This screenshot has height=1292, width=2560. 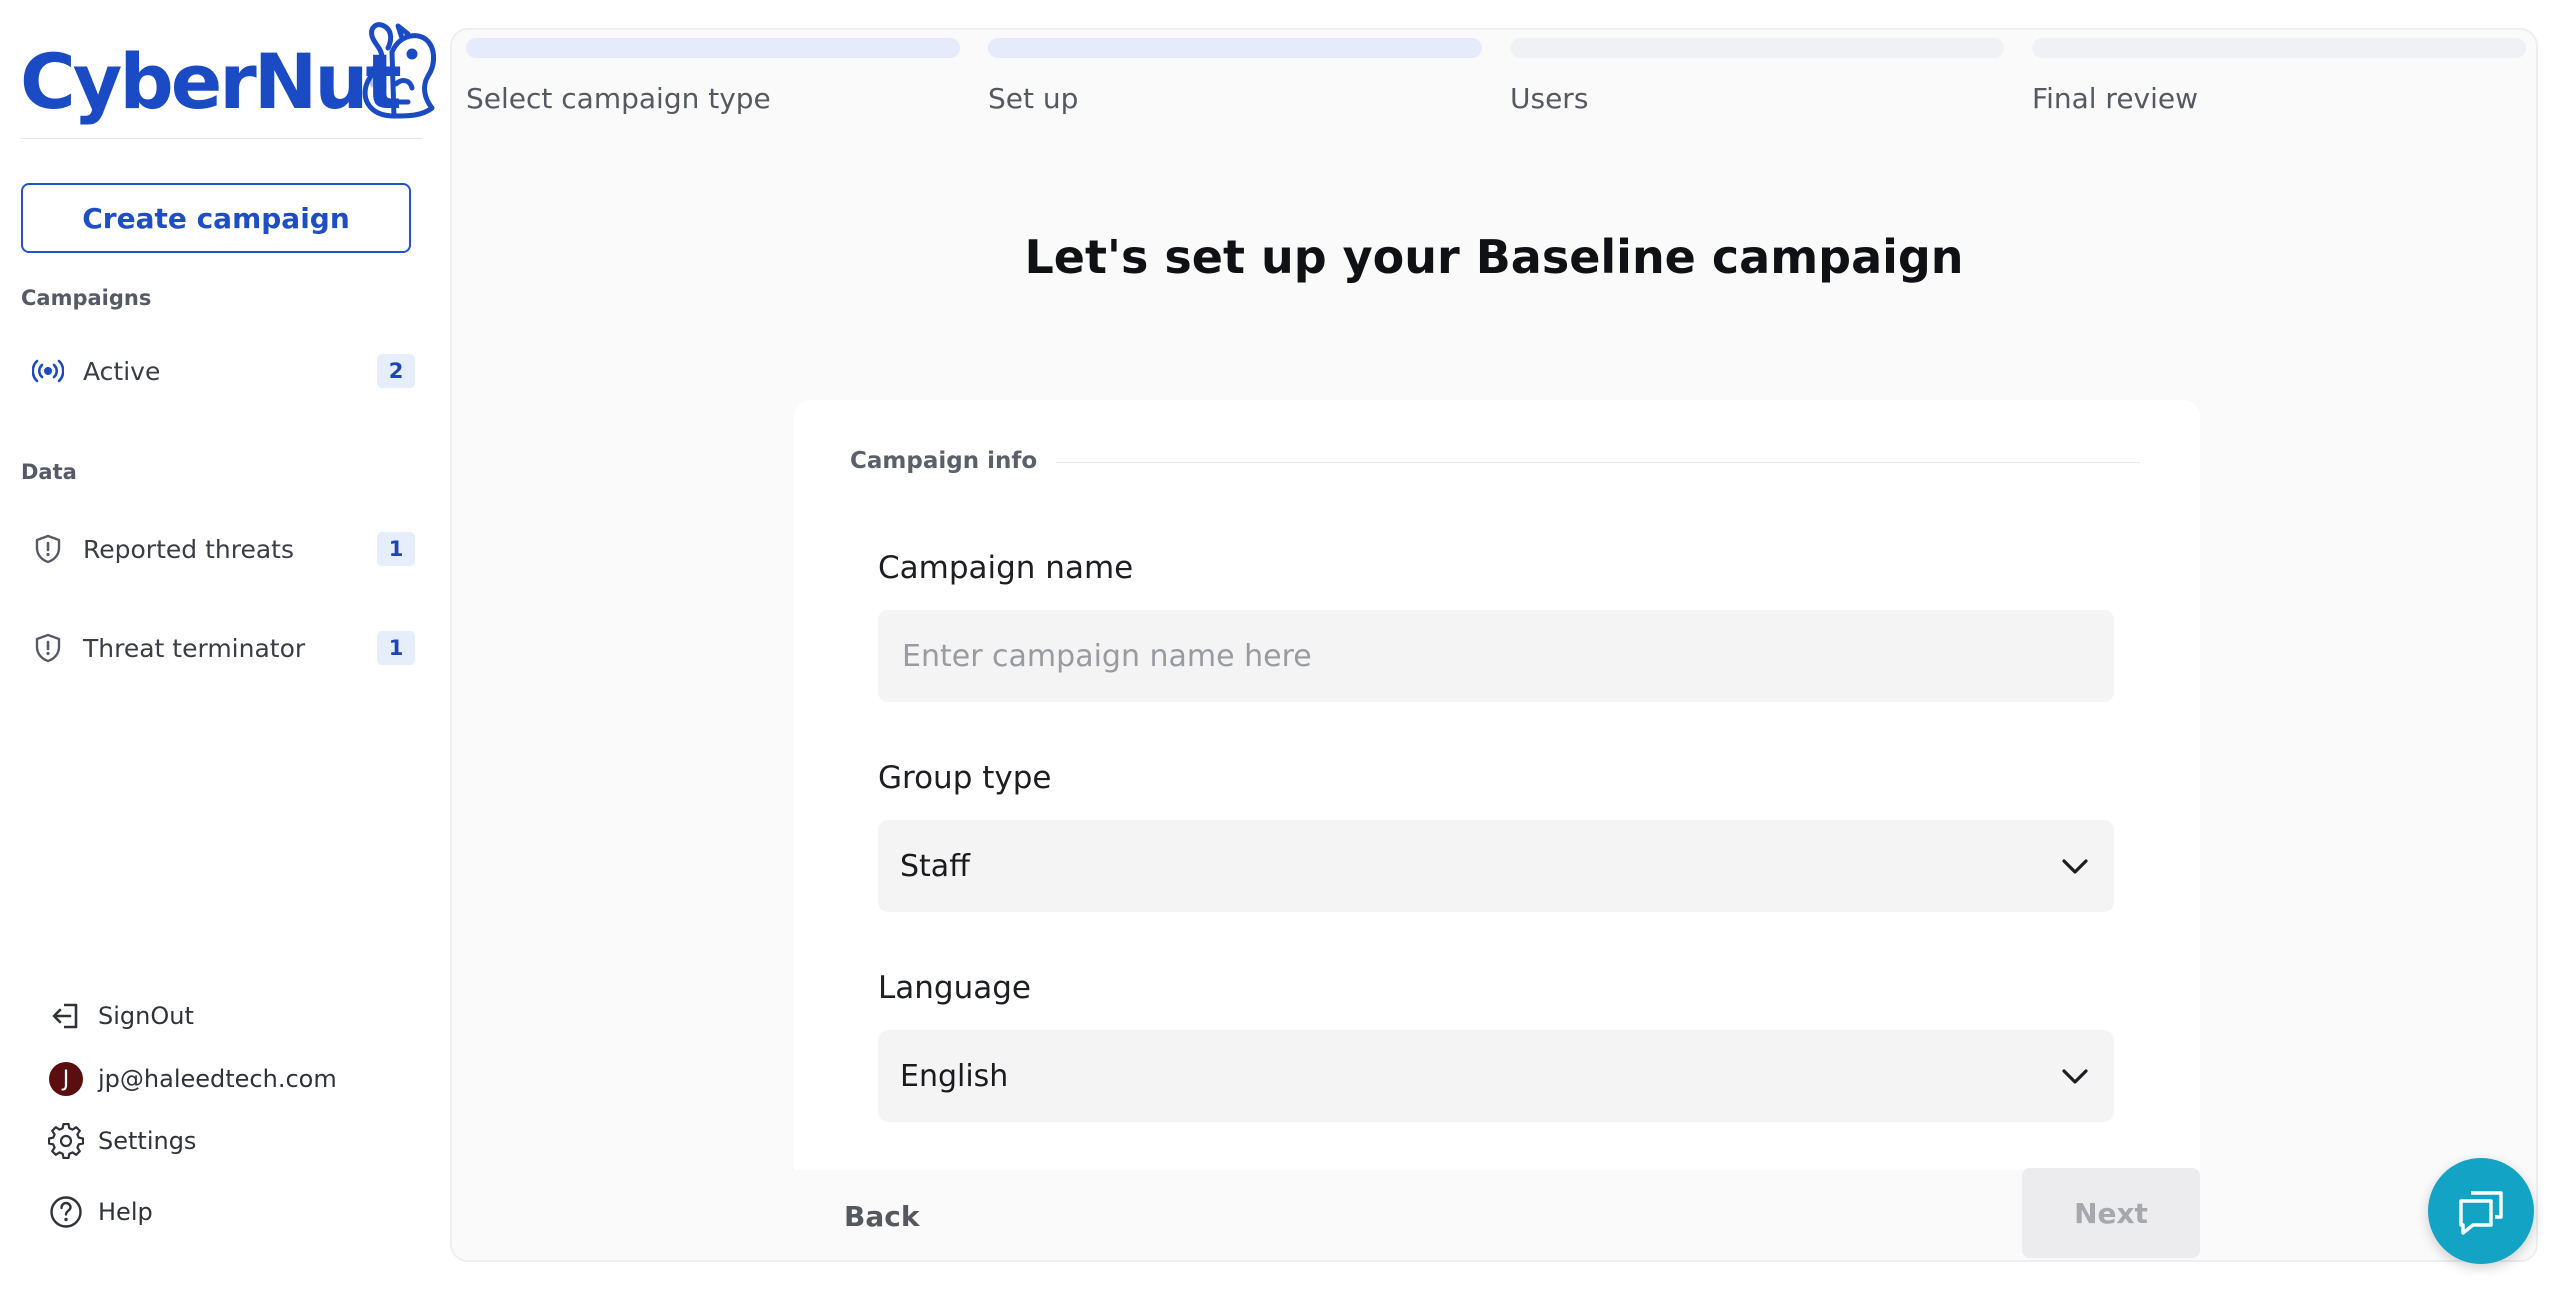 What do you see at coordinates (618, 98) in the screenshot?
I see `step-label: Select campaign type` at bounding box center [618, 98].